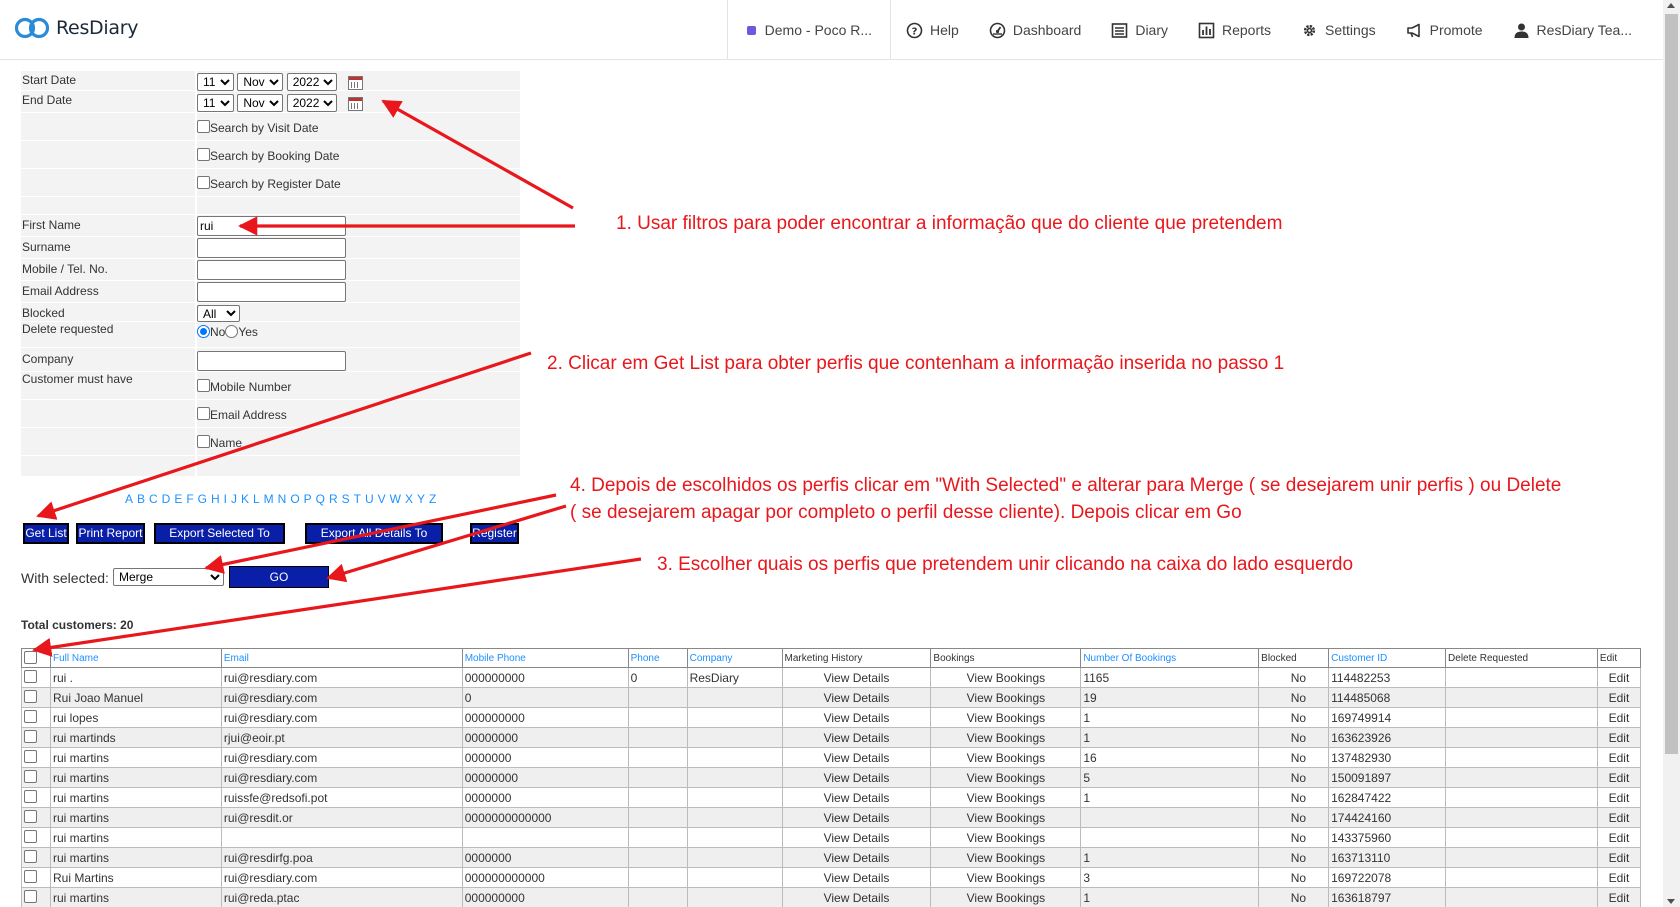 Image resolution: width=1680 pixels, height=907 pixels. What do you see at coordinates (203, 413) in the screenshot?
I see `must-have-email-checkbox` at bounding box center [203, 413].